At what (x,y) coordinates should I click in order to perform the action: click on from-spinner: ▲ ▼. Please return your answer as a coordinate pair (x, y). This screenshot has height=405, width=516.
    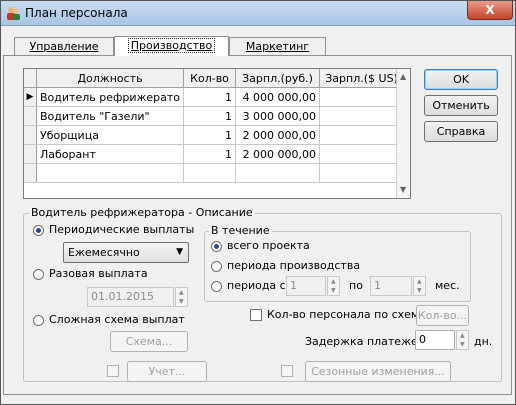
    Looking at the image, I should click on (333, 286).